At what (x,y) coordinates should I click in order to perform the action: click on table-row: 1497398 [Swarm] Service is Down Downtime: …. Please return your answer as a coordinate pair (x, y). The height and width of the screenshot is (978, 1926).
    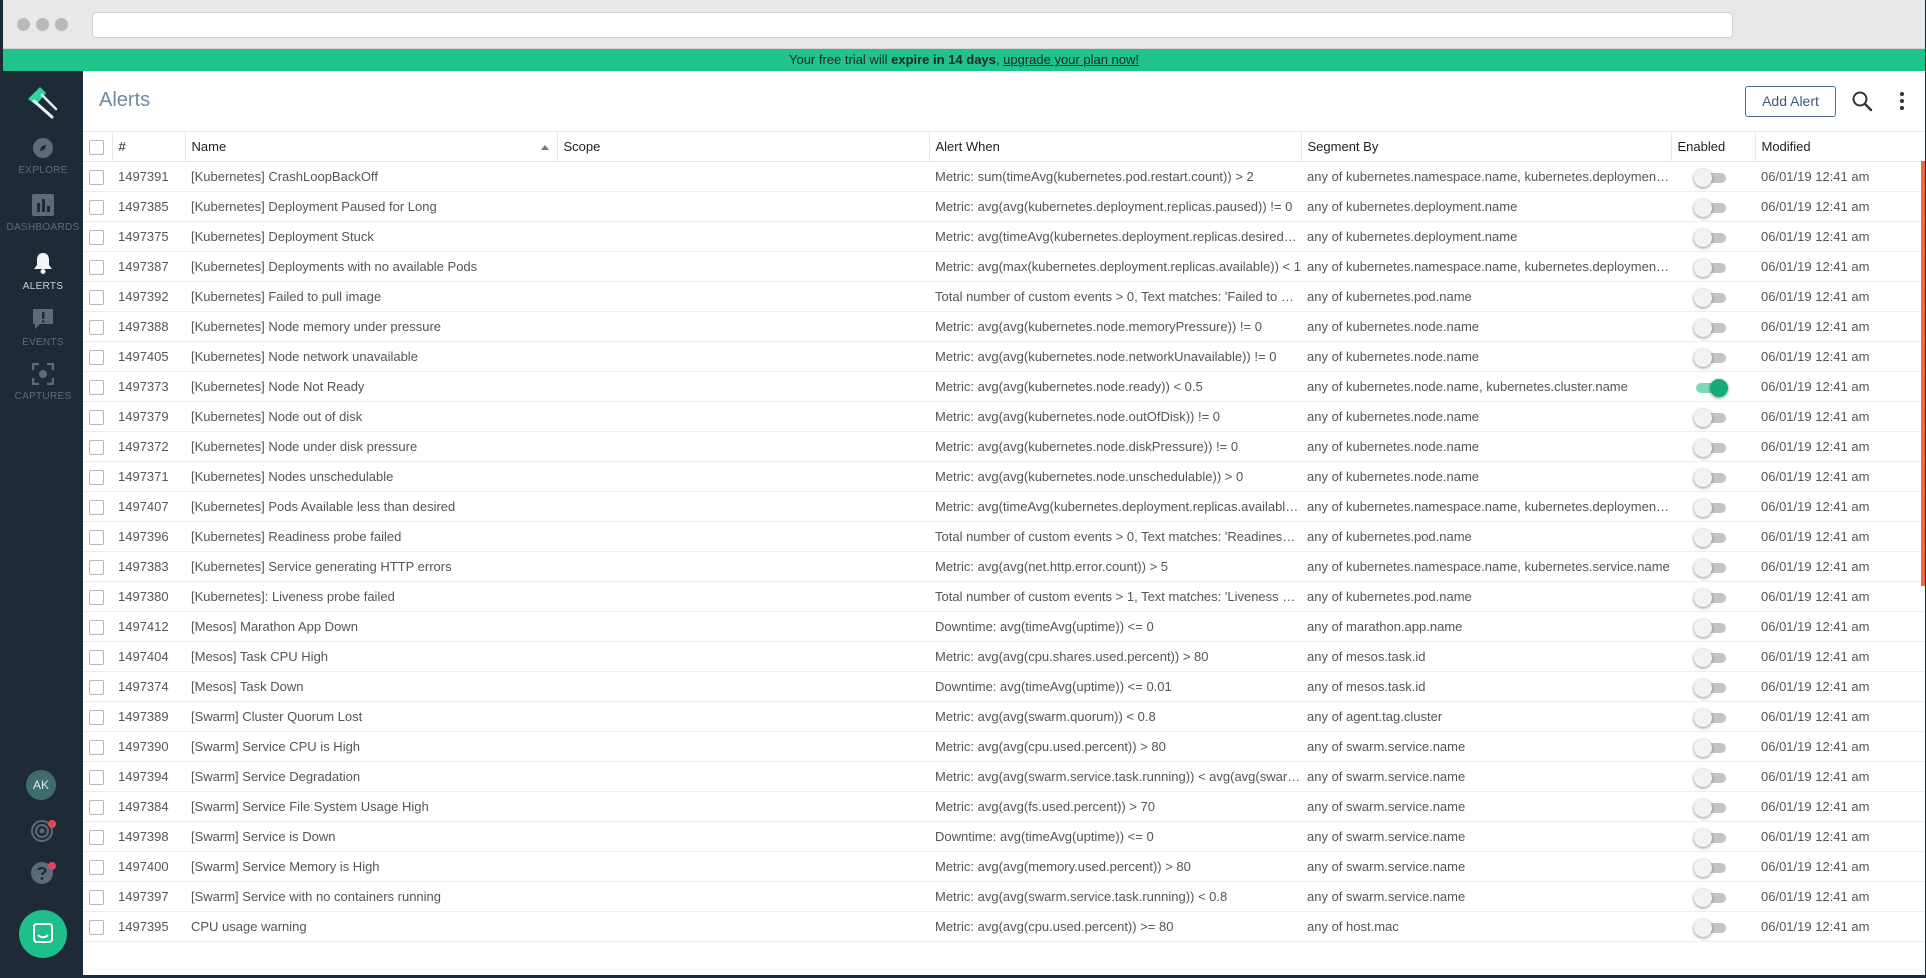
    Looking at the image, I should click on (1004, 836).